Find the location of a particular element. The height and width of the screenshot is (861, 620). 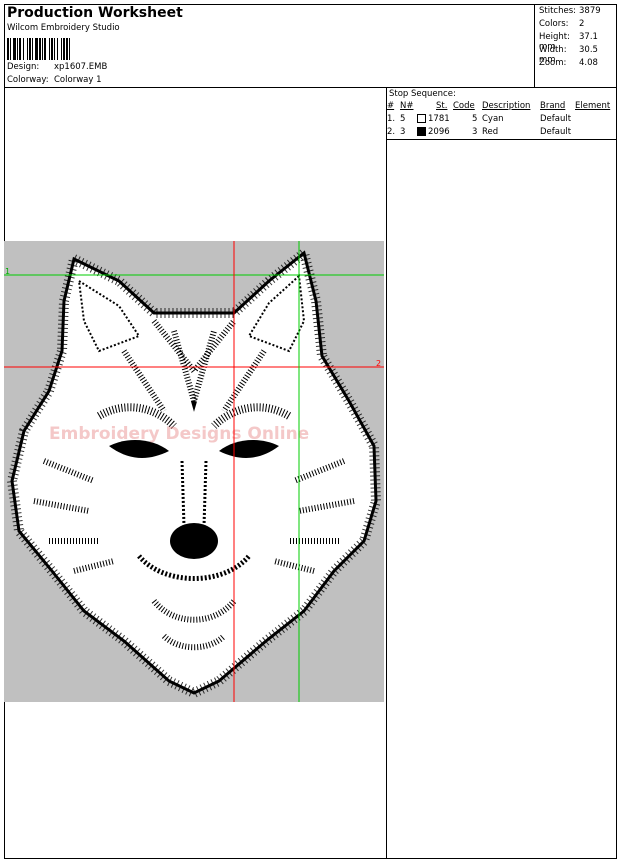

column-divider is located at coordinates (386, 473).